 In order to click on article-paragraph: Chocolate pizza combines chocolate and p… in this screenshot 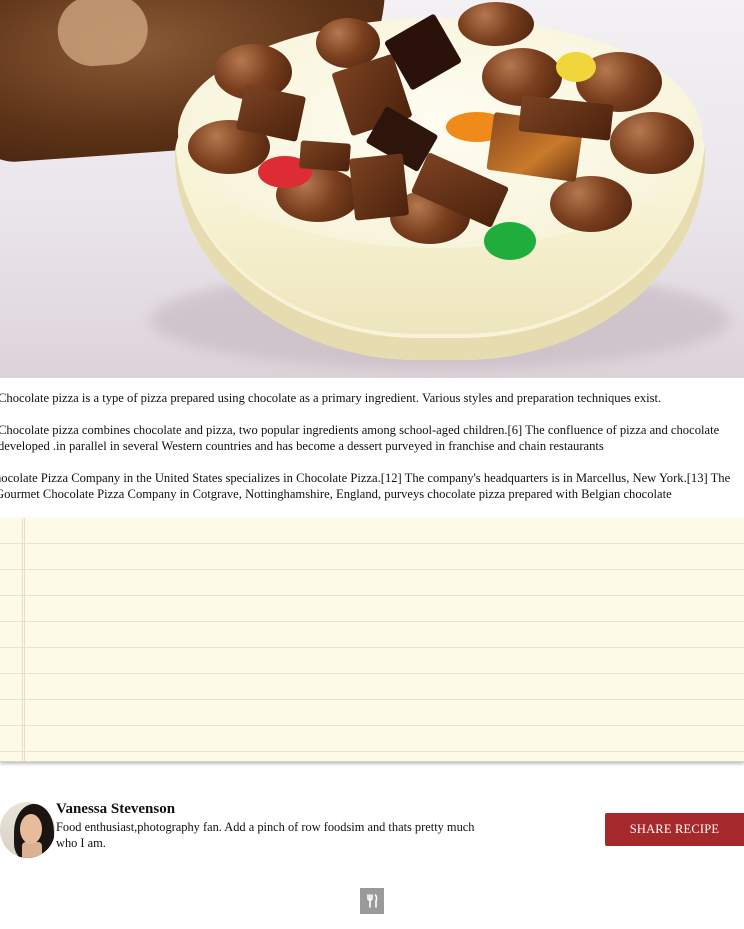, I will do `click(360, 438)`.